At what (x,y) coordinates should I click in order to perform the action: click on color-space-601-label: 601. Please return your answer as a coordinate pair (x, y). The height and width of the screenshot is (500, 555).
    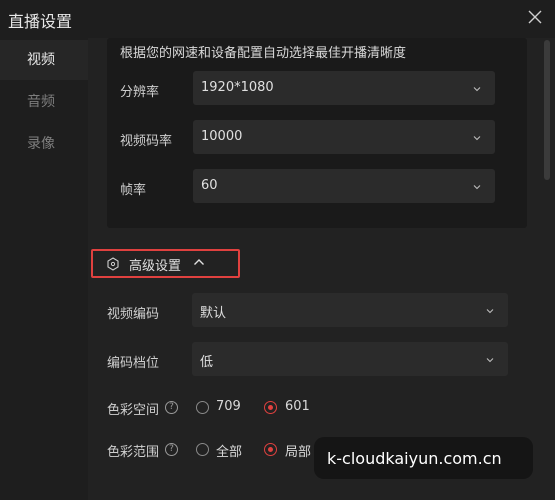
    Looking at the image, I should click on (297, 406).